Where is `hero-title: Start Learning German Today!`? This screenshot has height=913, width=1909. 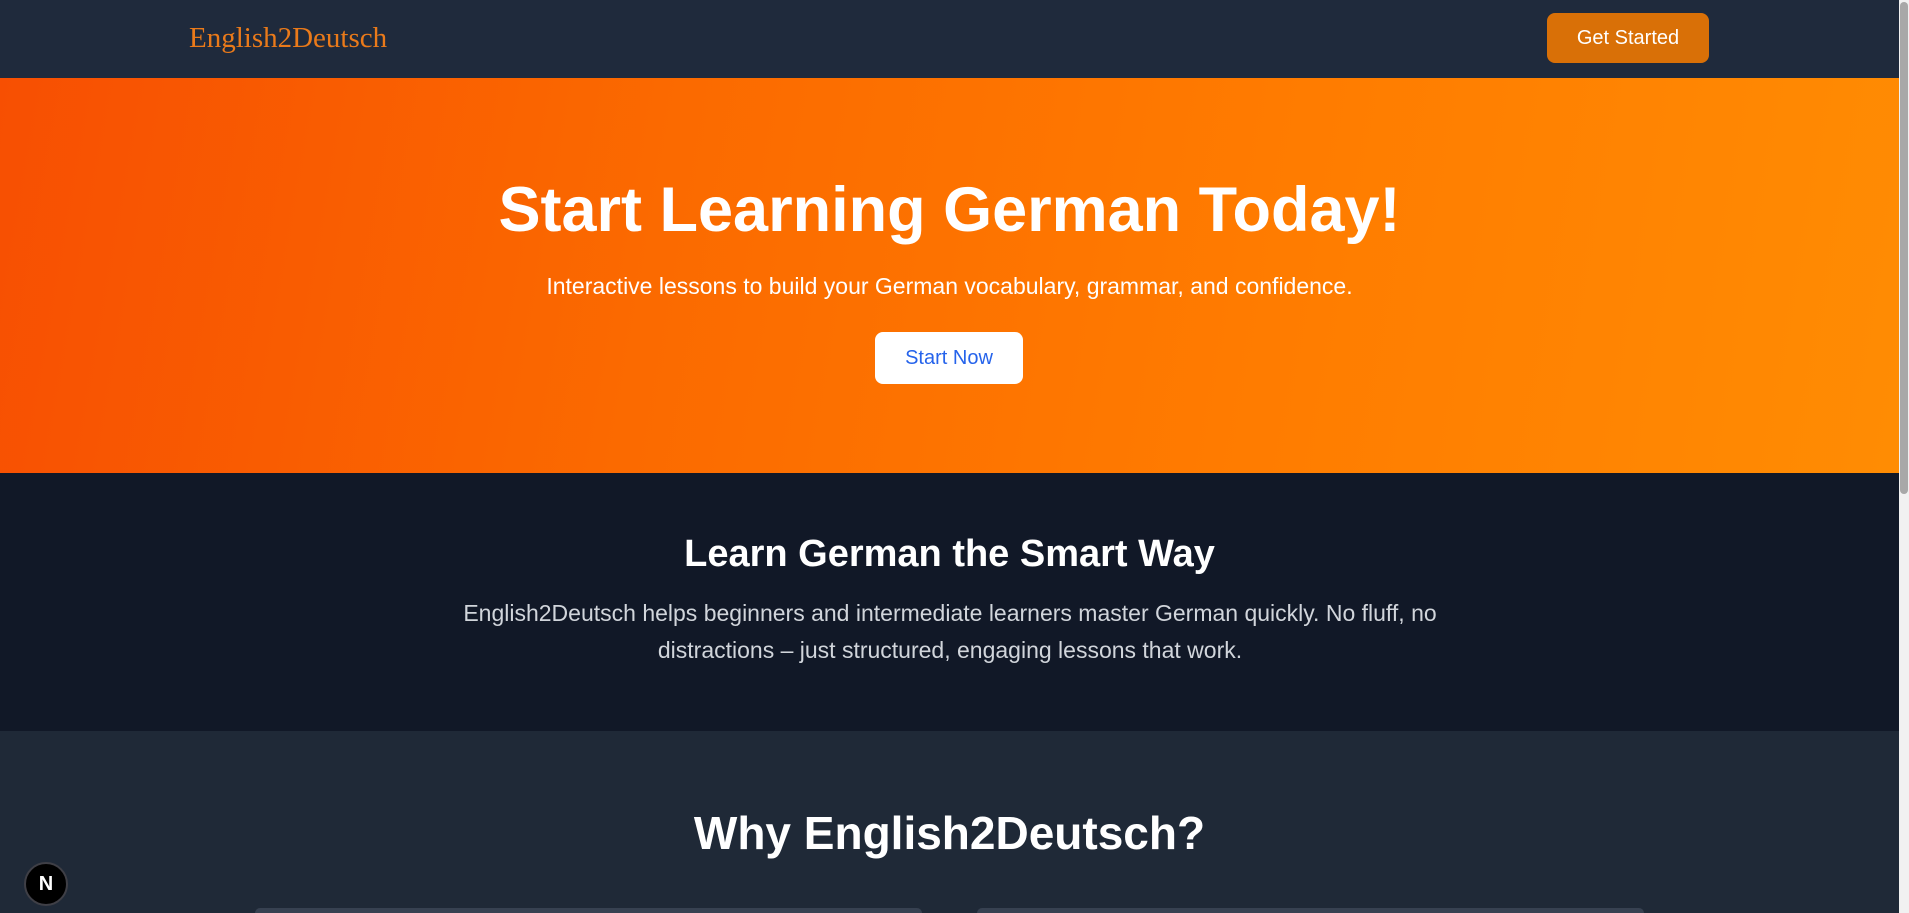 hero-title: Start Learning German Today! is located at coordinates (949, 210).